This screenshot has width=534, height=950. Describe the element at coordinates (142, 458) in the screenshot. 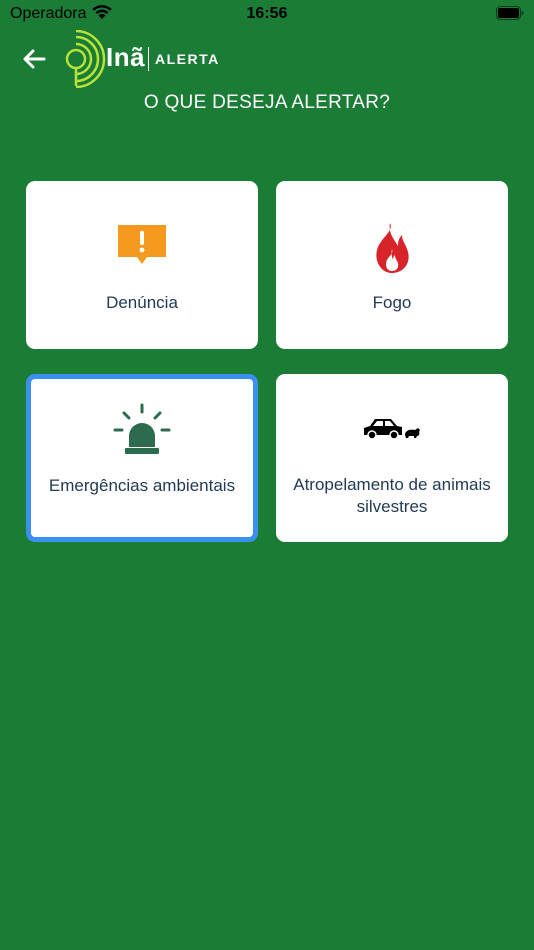

I see `option-card-emergencias-ambientais: Emergências ambientais` at that location.